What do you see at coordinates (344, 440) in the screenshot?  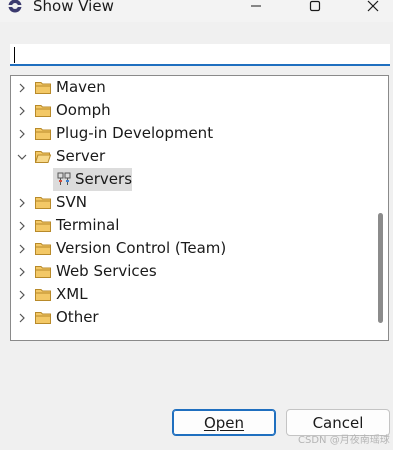 I see `watermark: CSDN @月夜南瑶球` at bounding box center [344, 440].